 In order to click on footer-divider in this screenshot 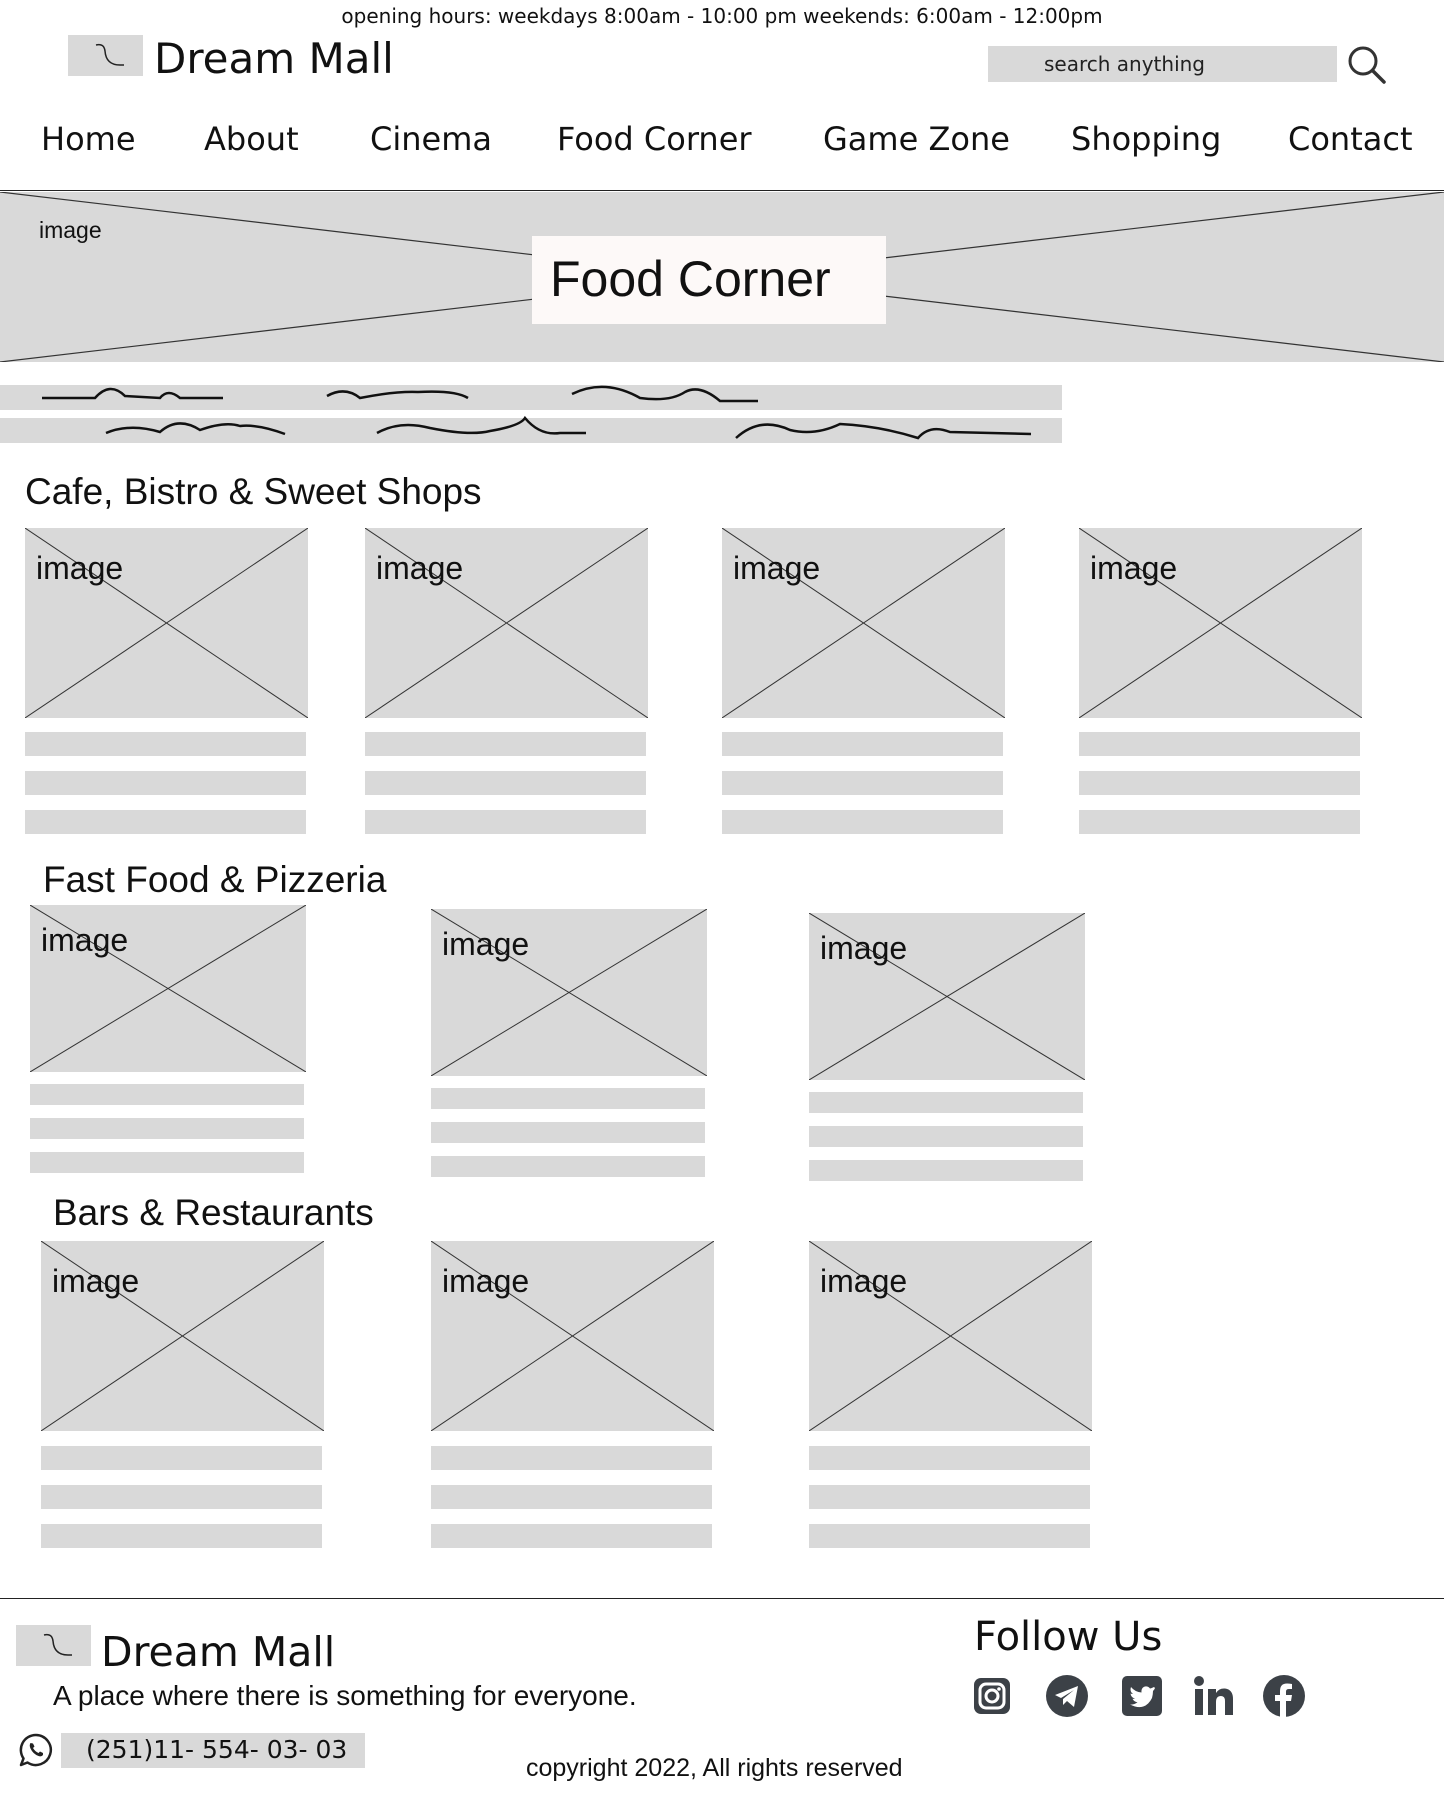, I will do `click(722, 1598)`.